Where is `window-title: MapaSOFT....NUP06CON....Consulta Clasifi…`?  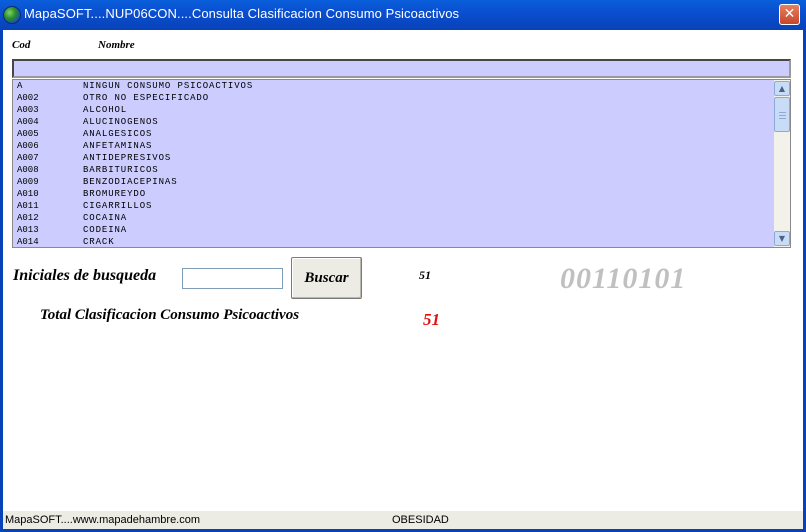
window-title: MapaSOFT....NUP06CON....Consulta Clasifi… is located at coordinates (242, 13).